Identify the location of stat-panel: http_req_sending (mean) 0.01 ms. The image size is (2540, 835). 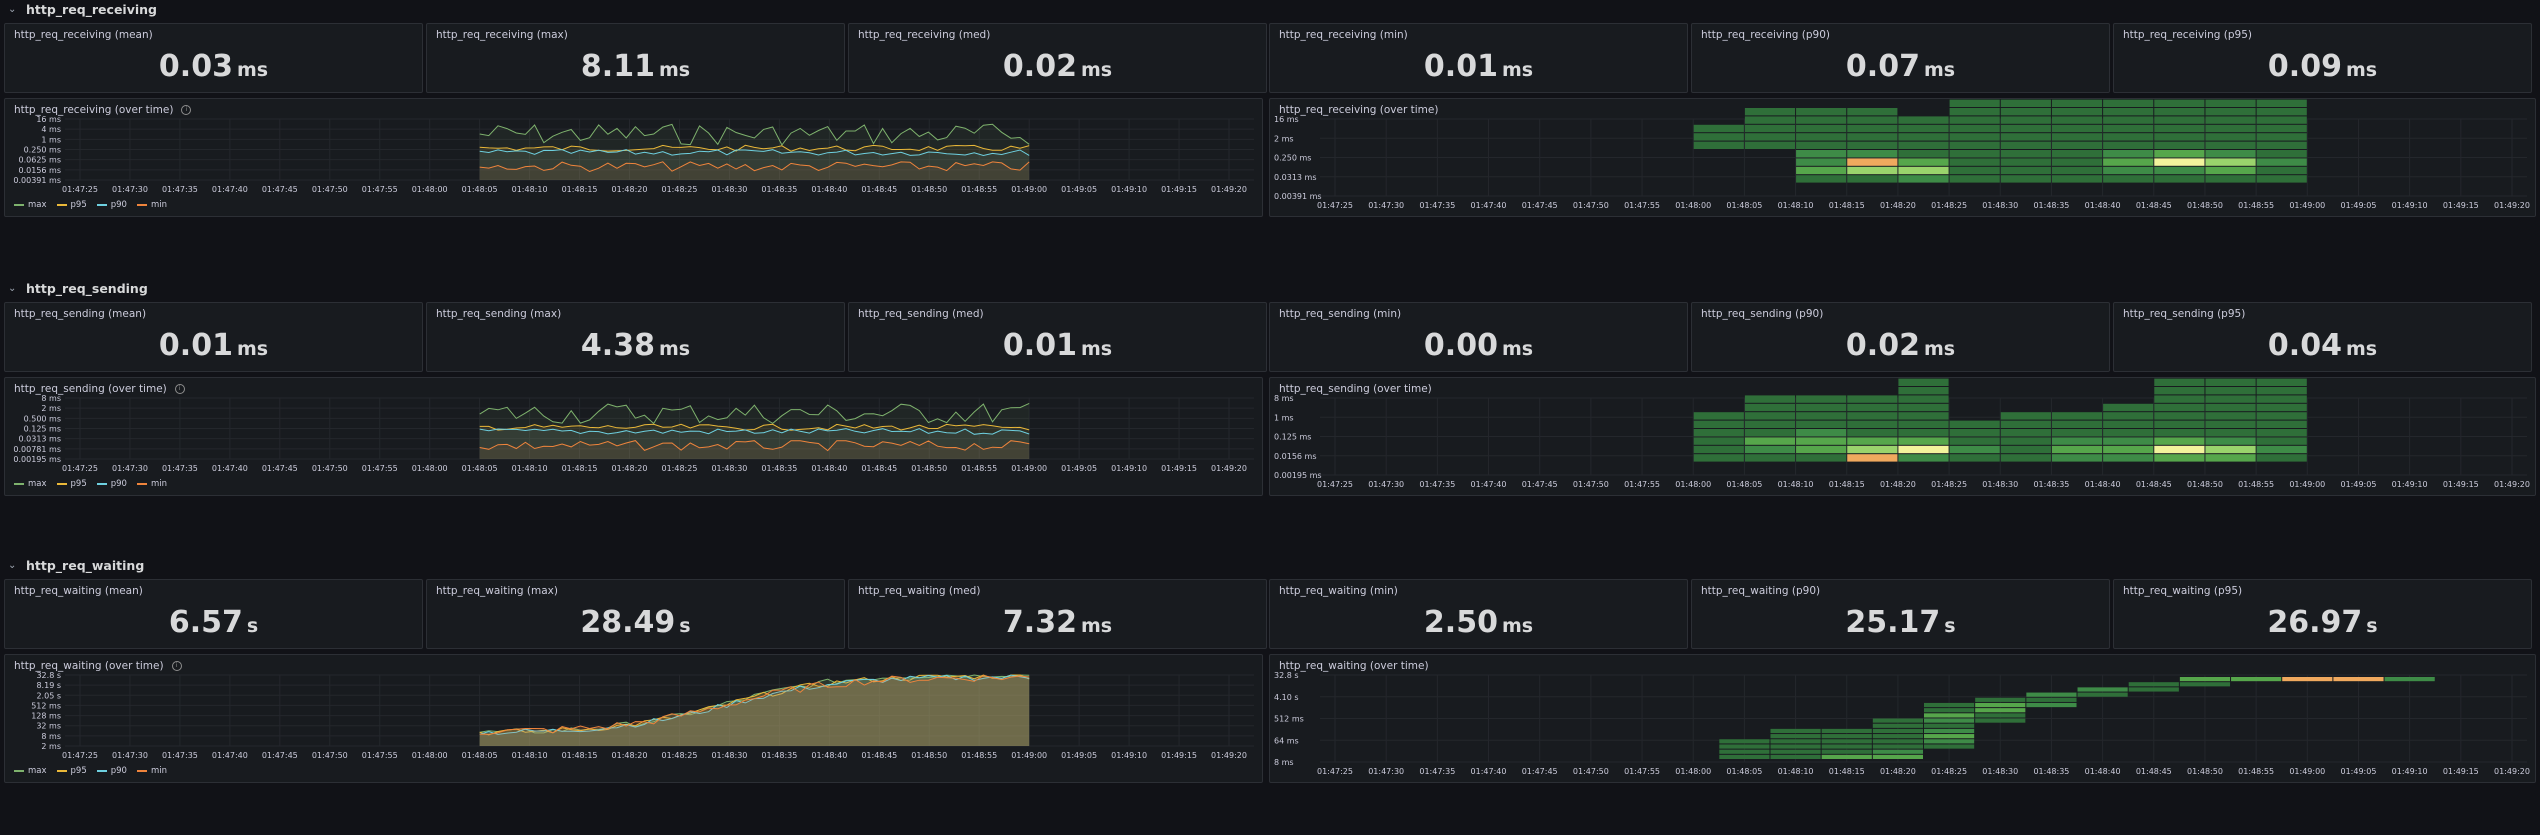
(213, 337).